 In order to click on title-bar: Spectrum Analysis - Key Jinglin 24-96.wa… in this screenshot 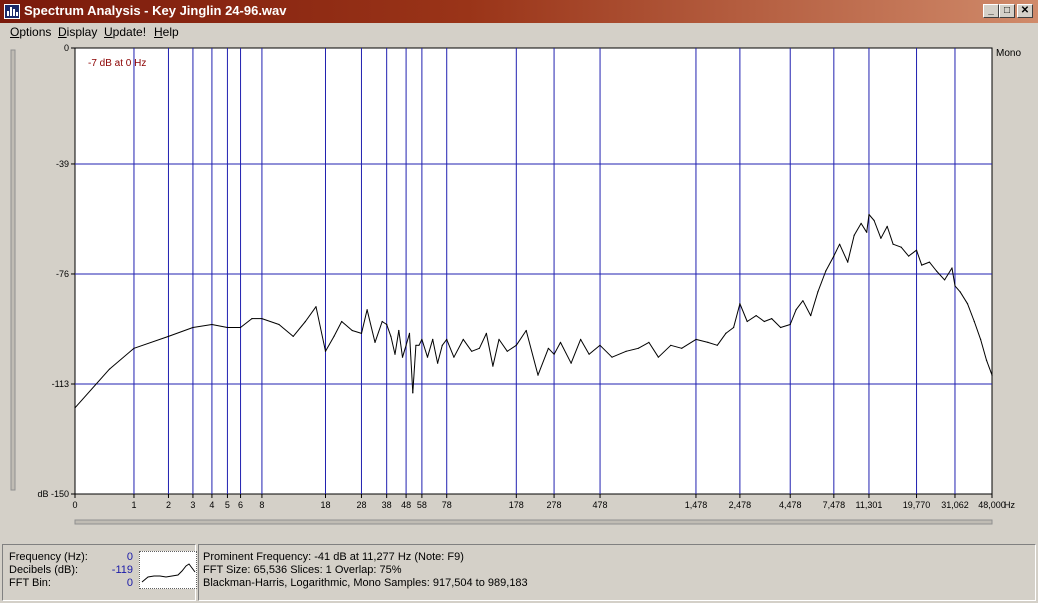, I will do `click(519, 11)`.